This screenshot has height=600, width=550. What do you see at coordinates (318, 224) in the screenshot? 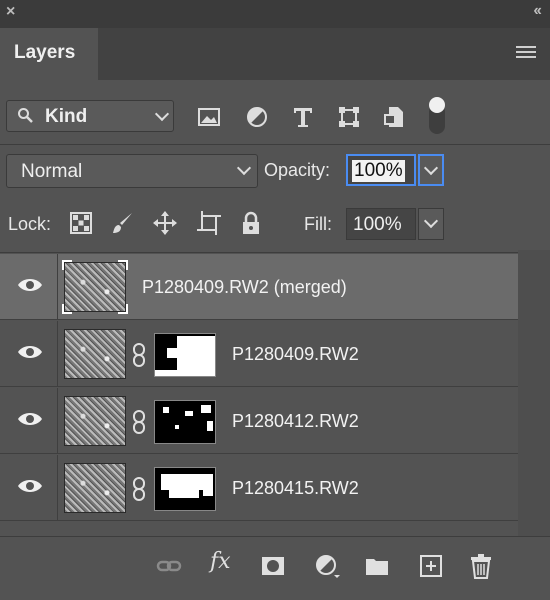
I see `fill-label: Fill:` at bounding box center [318, 224].